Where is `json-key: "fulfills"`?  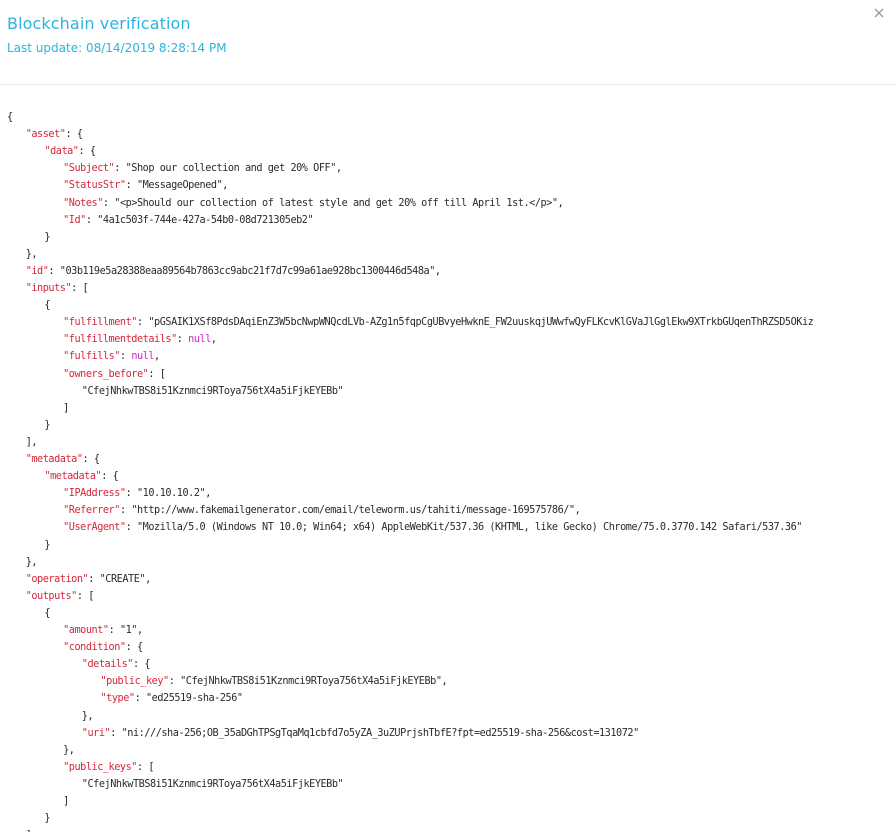
json-key: "fulfills" is located at coordinates (91, 357).